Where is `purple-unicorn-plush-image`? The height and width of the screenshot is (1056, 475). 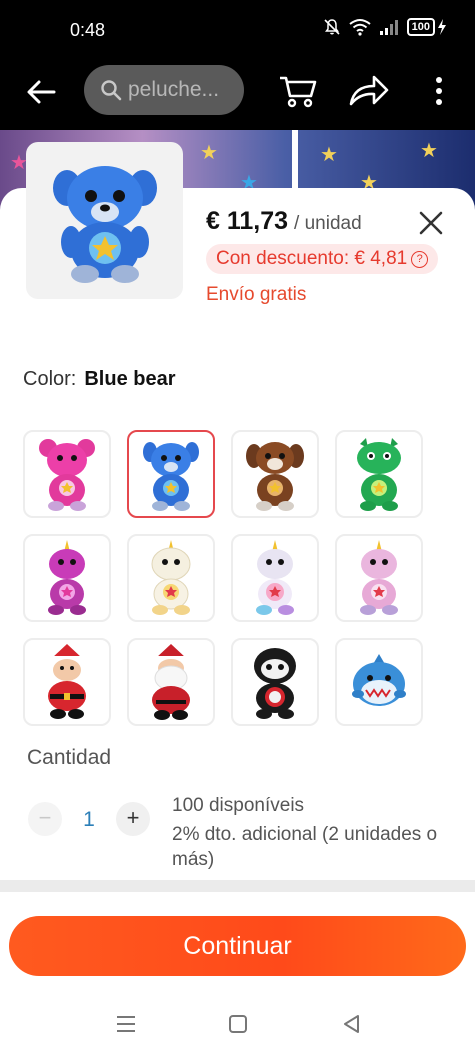 purple-unicorn-plush-image is located at coordinates (67, 577).